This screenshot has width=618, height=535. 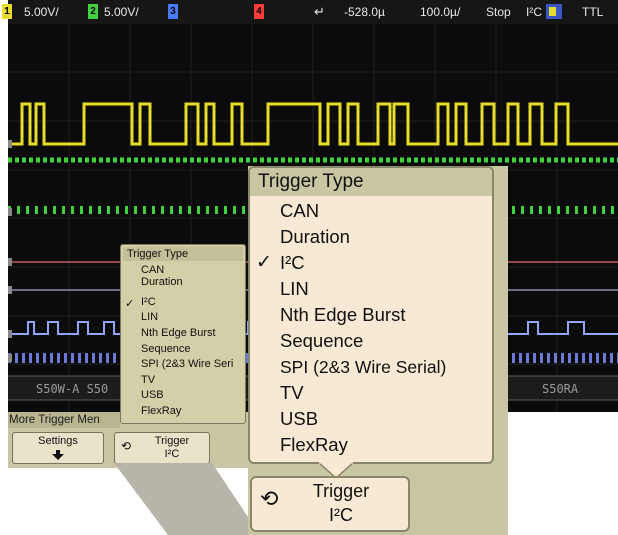 I want to click on run-state: Stop, so click(x=498, y=12).